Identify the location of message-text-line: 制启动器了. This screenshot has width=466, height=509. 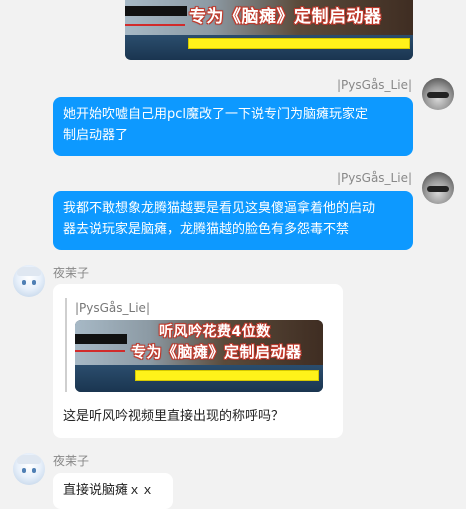
(96, 135).